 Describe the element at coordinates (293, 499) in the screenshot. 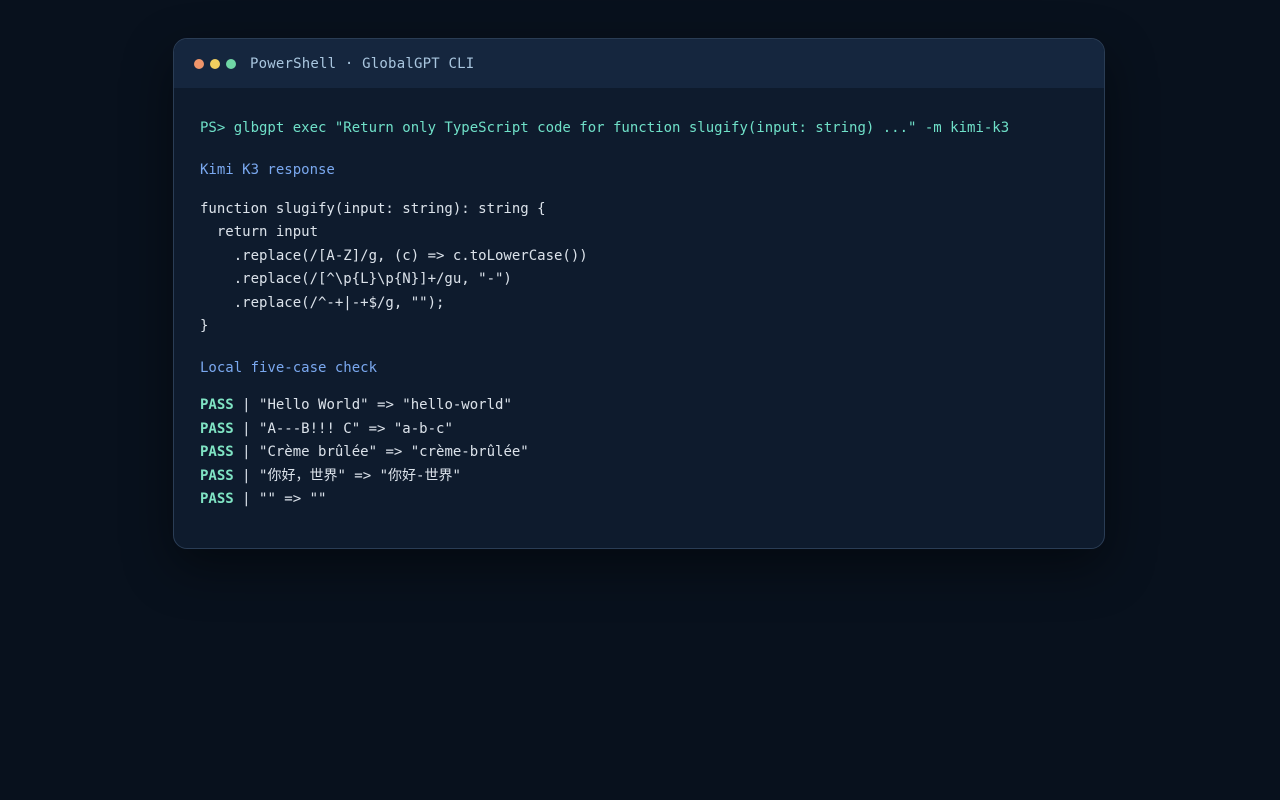

I see `check-text: "" => ""` at that location.